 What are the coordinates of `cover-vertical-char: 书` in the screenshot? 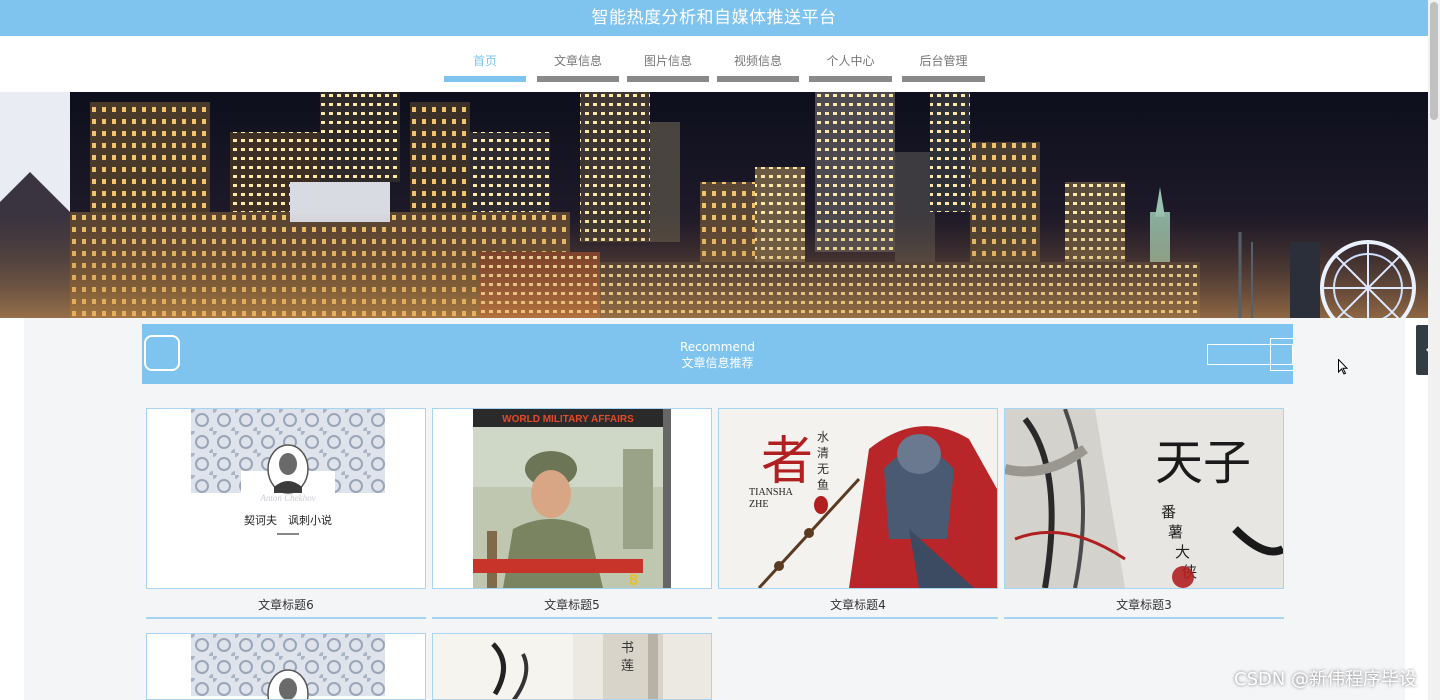 It's located at (627, 648).